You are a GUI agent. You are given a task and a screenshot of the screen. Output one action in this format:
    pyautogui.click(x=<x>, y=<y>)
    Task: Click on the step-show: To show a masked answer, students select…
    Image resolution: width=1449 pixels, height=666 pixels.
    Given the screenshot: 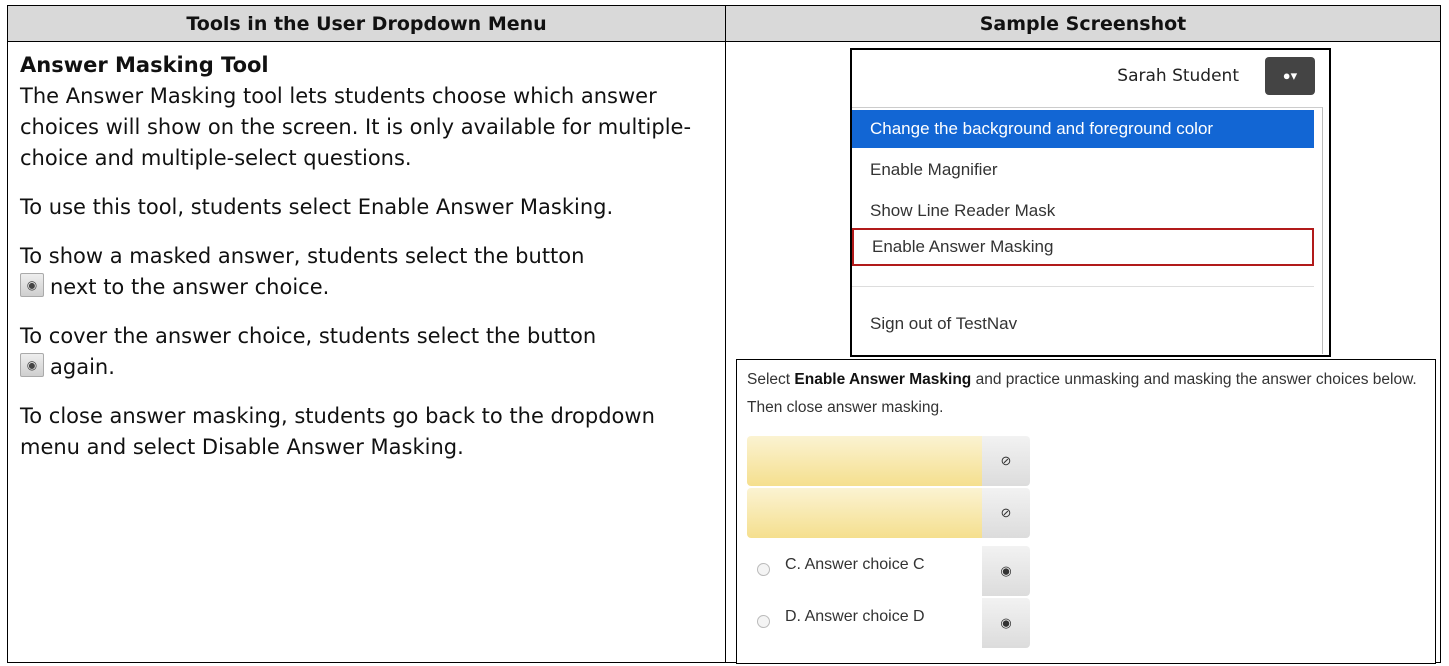 What is the action you would take?
    pyautogui.click(x=367, y=272)
    